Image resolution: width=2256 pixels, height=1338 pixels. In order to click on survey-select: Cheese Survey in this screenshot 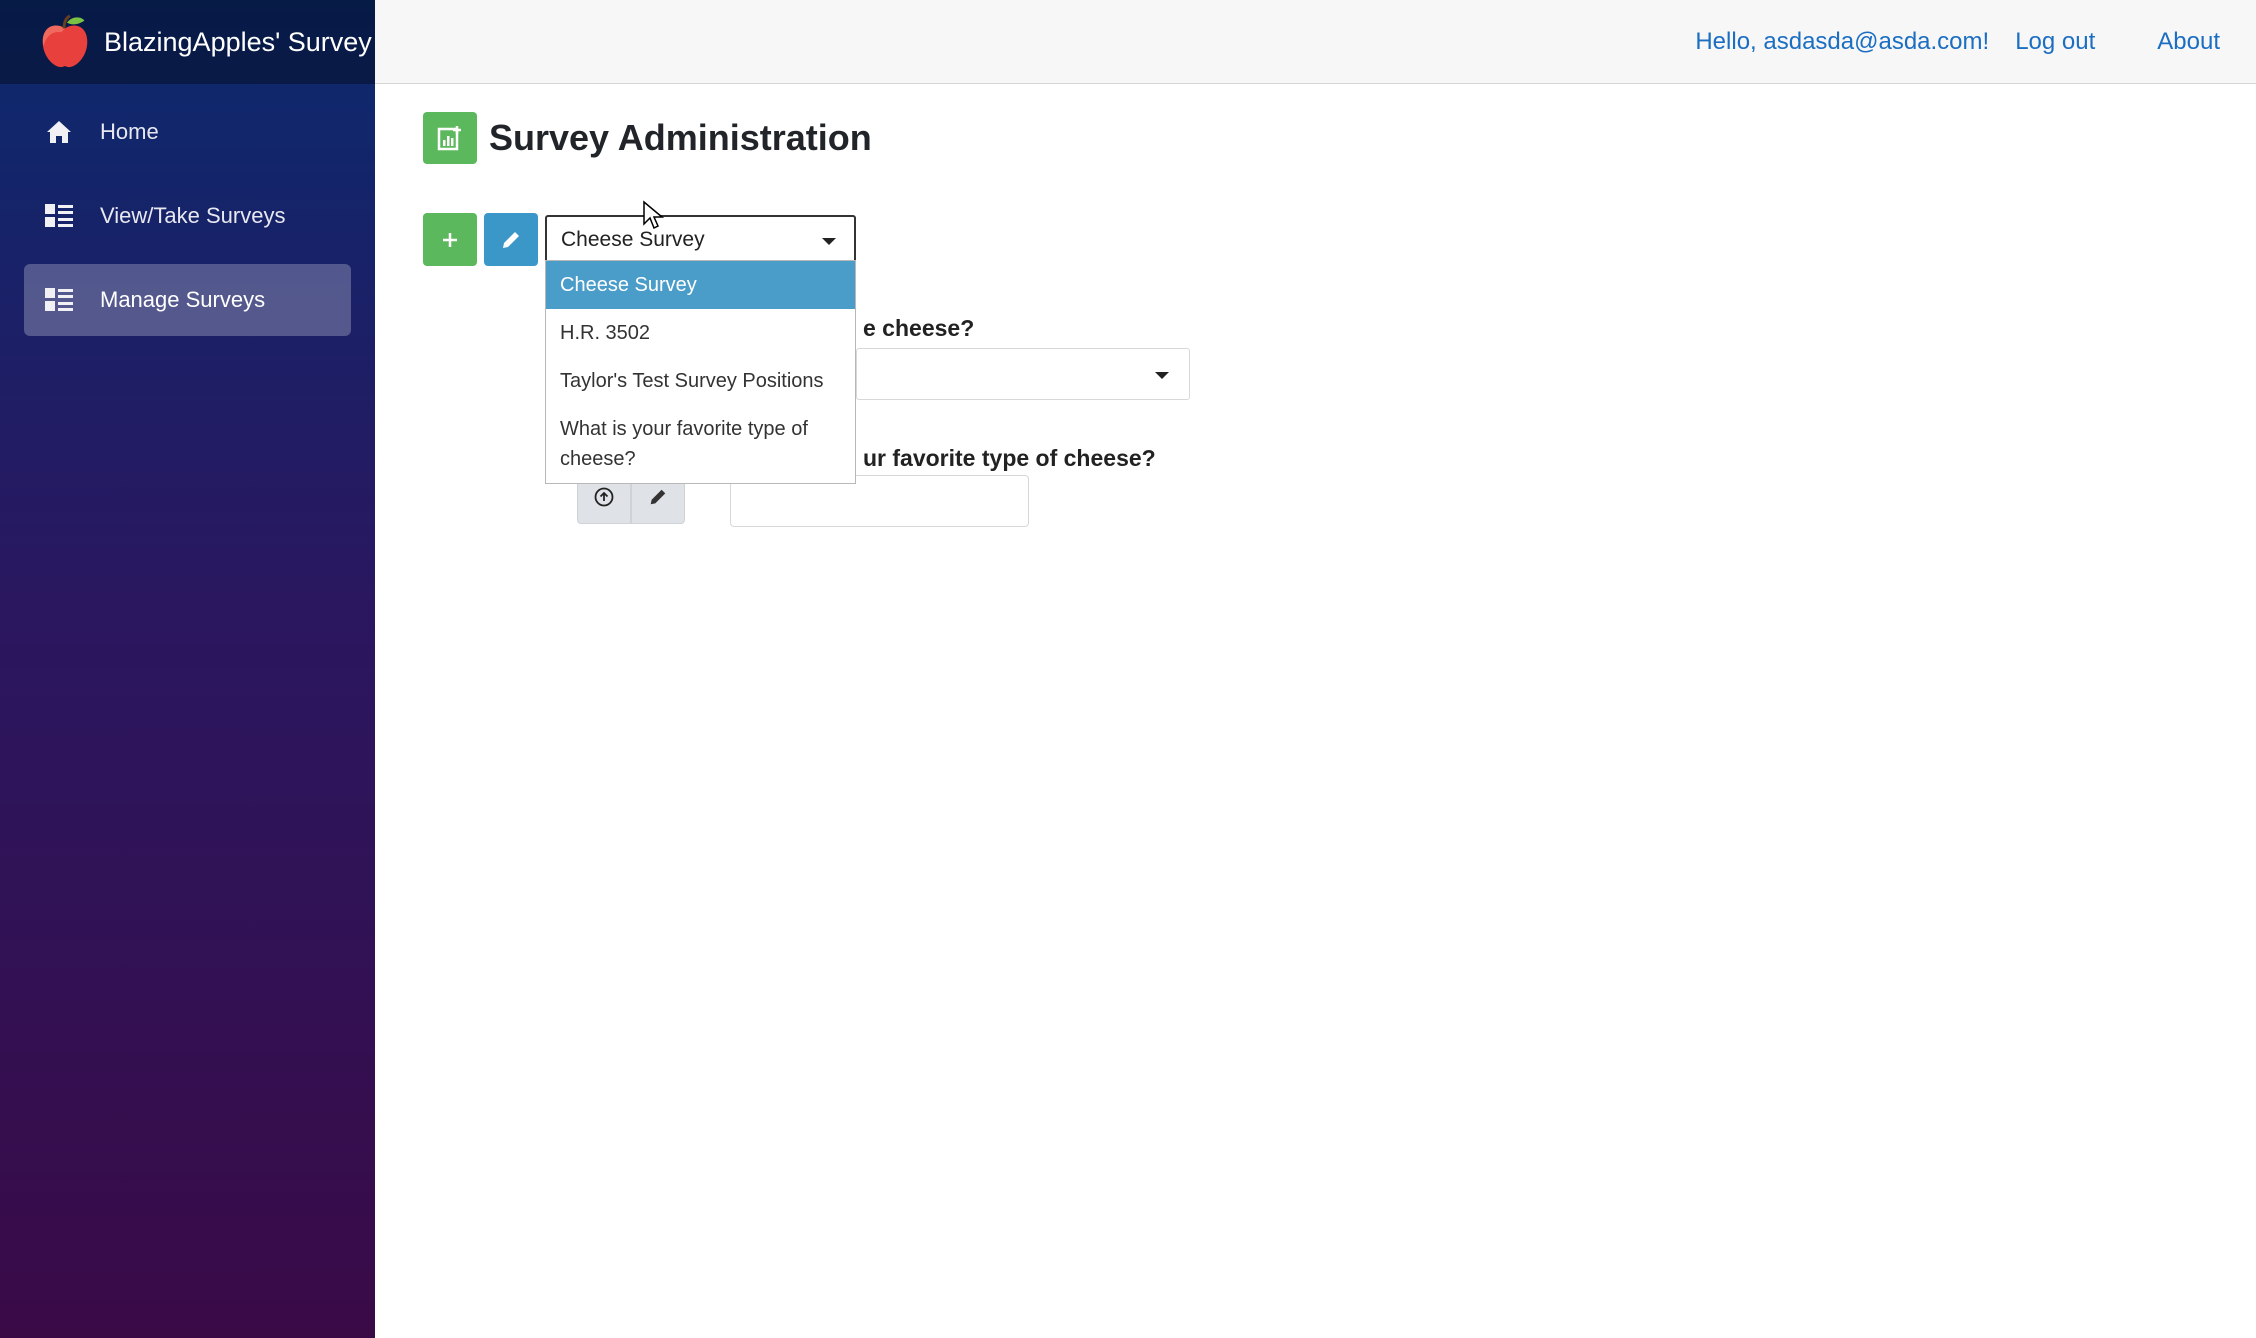, I will do `click(700, 239)`.